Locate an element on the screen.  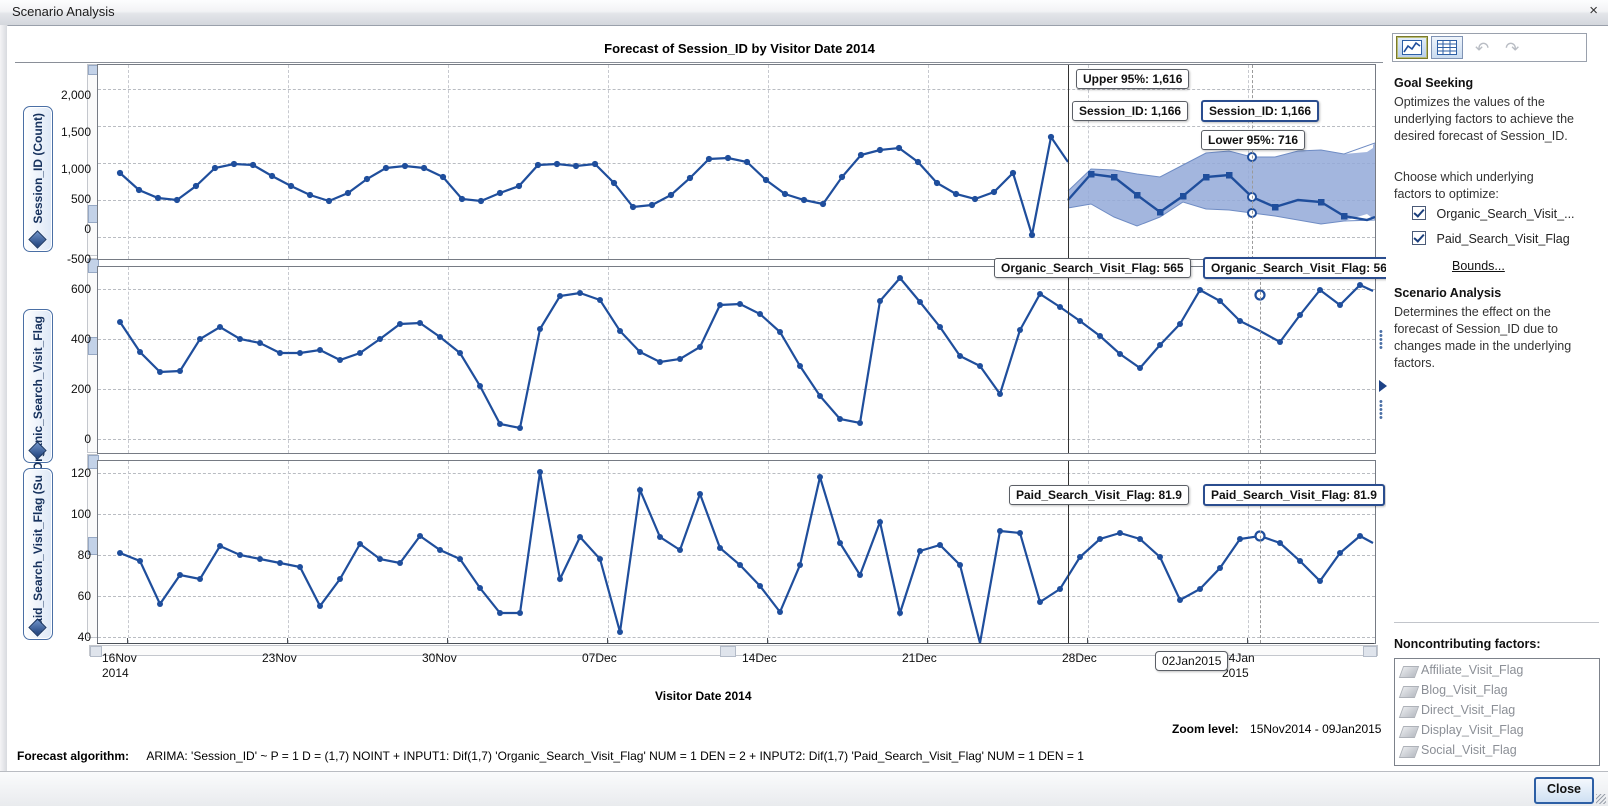
x-axis-line is located at coordinates (735, 643).